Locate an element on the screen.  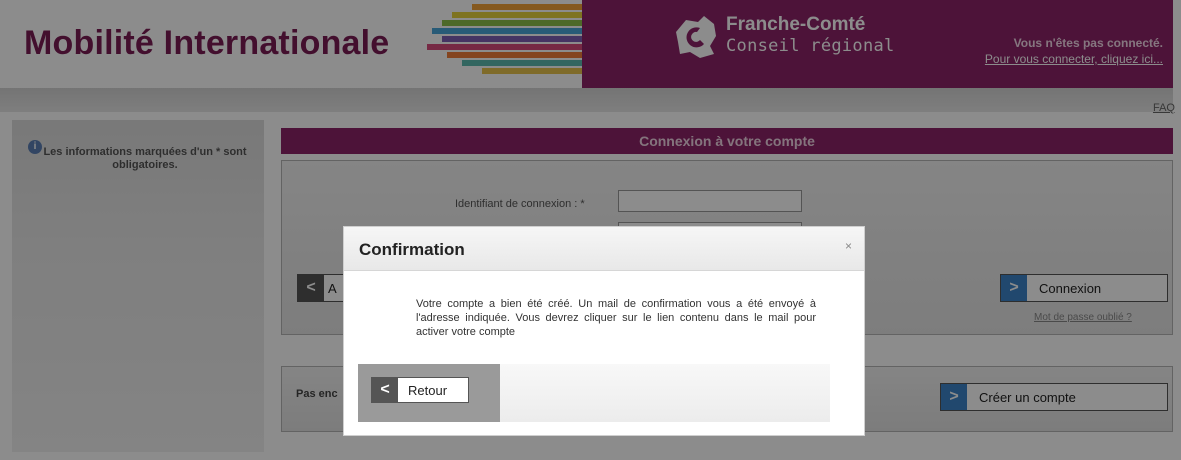
retour-button: < Retour is located at coordinates (420, 390).